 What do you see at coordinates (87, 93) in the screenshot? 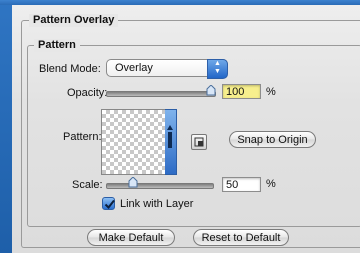
I see `opacity-label: Opacity:` at bounding box center [87, 93].